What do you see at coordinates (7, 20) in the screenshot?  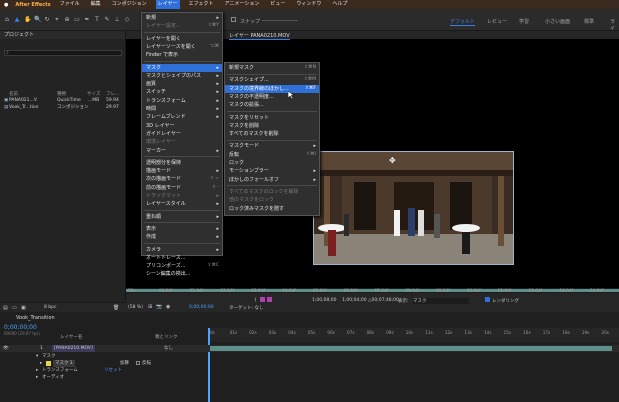 I see `home-icon: ⌂` at bounding box center [7, 20].